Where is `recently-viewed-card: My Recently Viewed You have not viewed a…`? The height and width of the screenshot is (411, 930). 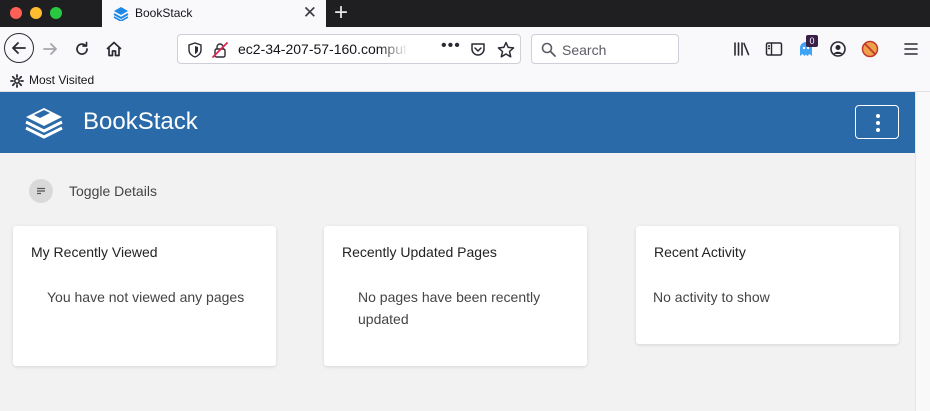 recently-viewed-card: My Recently Viewed You have not viewed a… is located at coordinates (144, 296).